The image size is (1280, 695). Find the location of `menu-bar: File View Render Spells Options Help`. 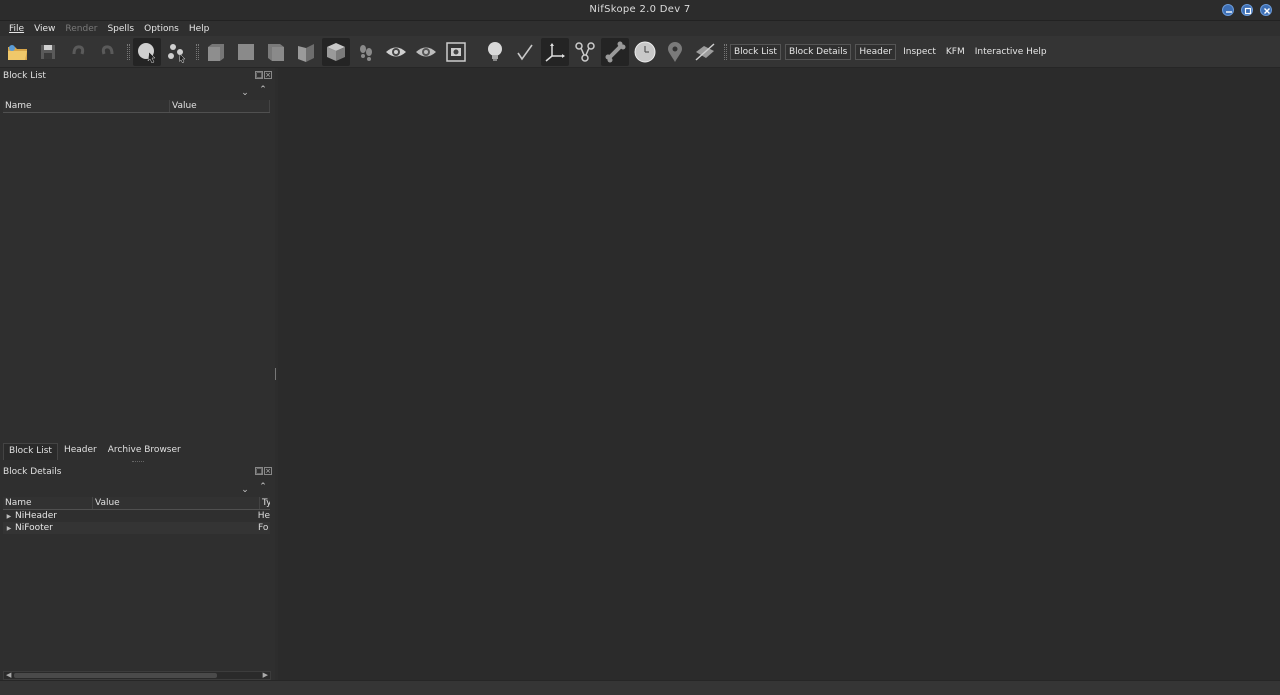

menu-bar: File View Render Spells Options Help is located at coordinates (640, 28).